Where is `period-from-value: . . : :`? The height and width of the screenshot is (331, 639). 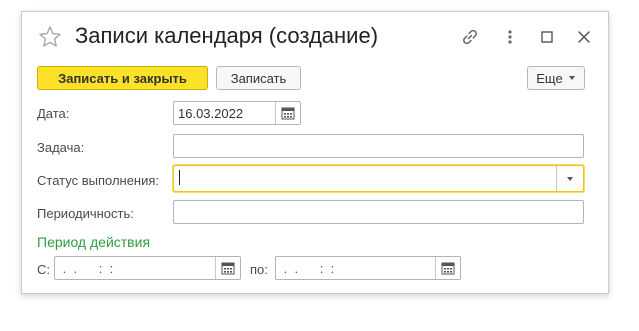
period-from-value: . . : : is located at coordinates (86, 268).